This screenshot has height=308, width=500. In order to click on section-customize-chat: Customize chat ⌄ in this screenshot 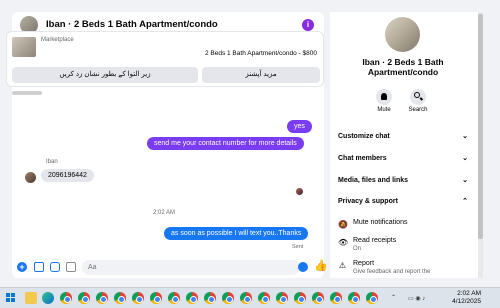, I will do `click(404, 137)`.